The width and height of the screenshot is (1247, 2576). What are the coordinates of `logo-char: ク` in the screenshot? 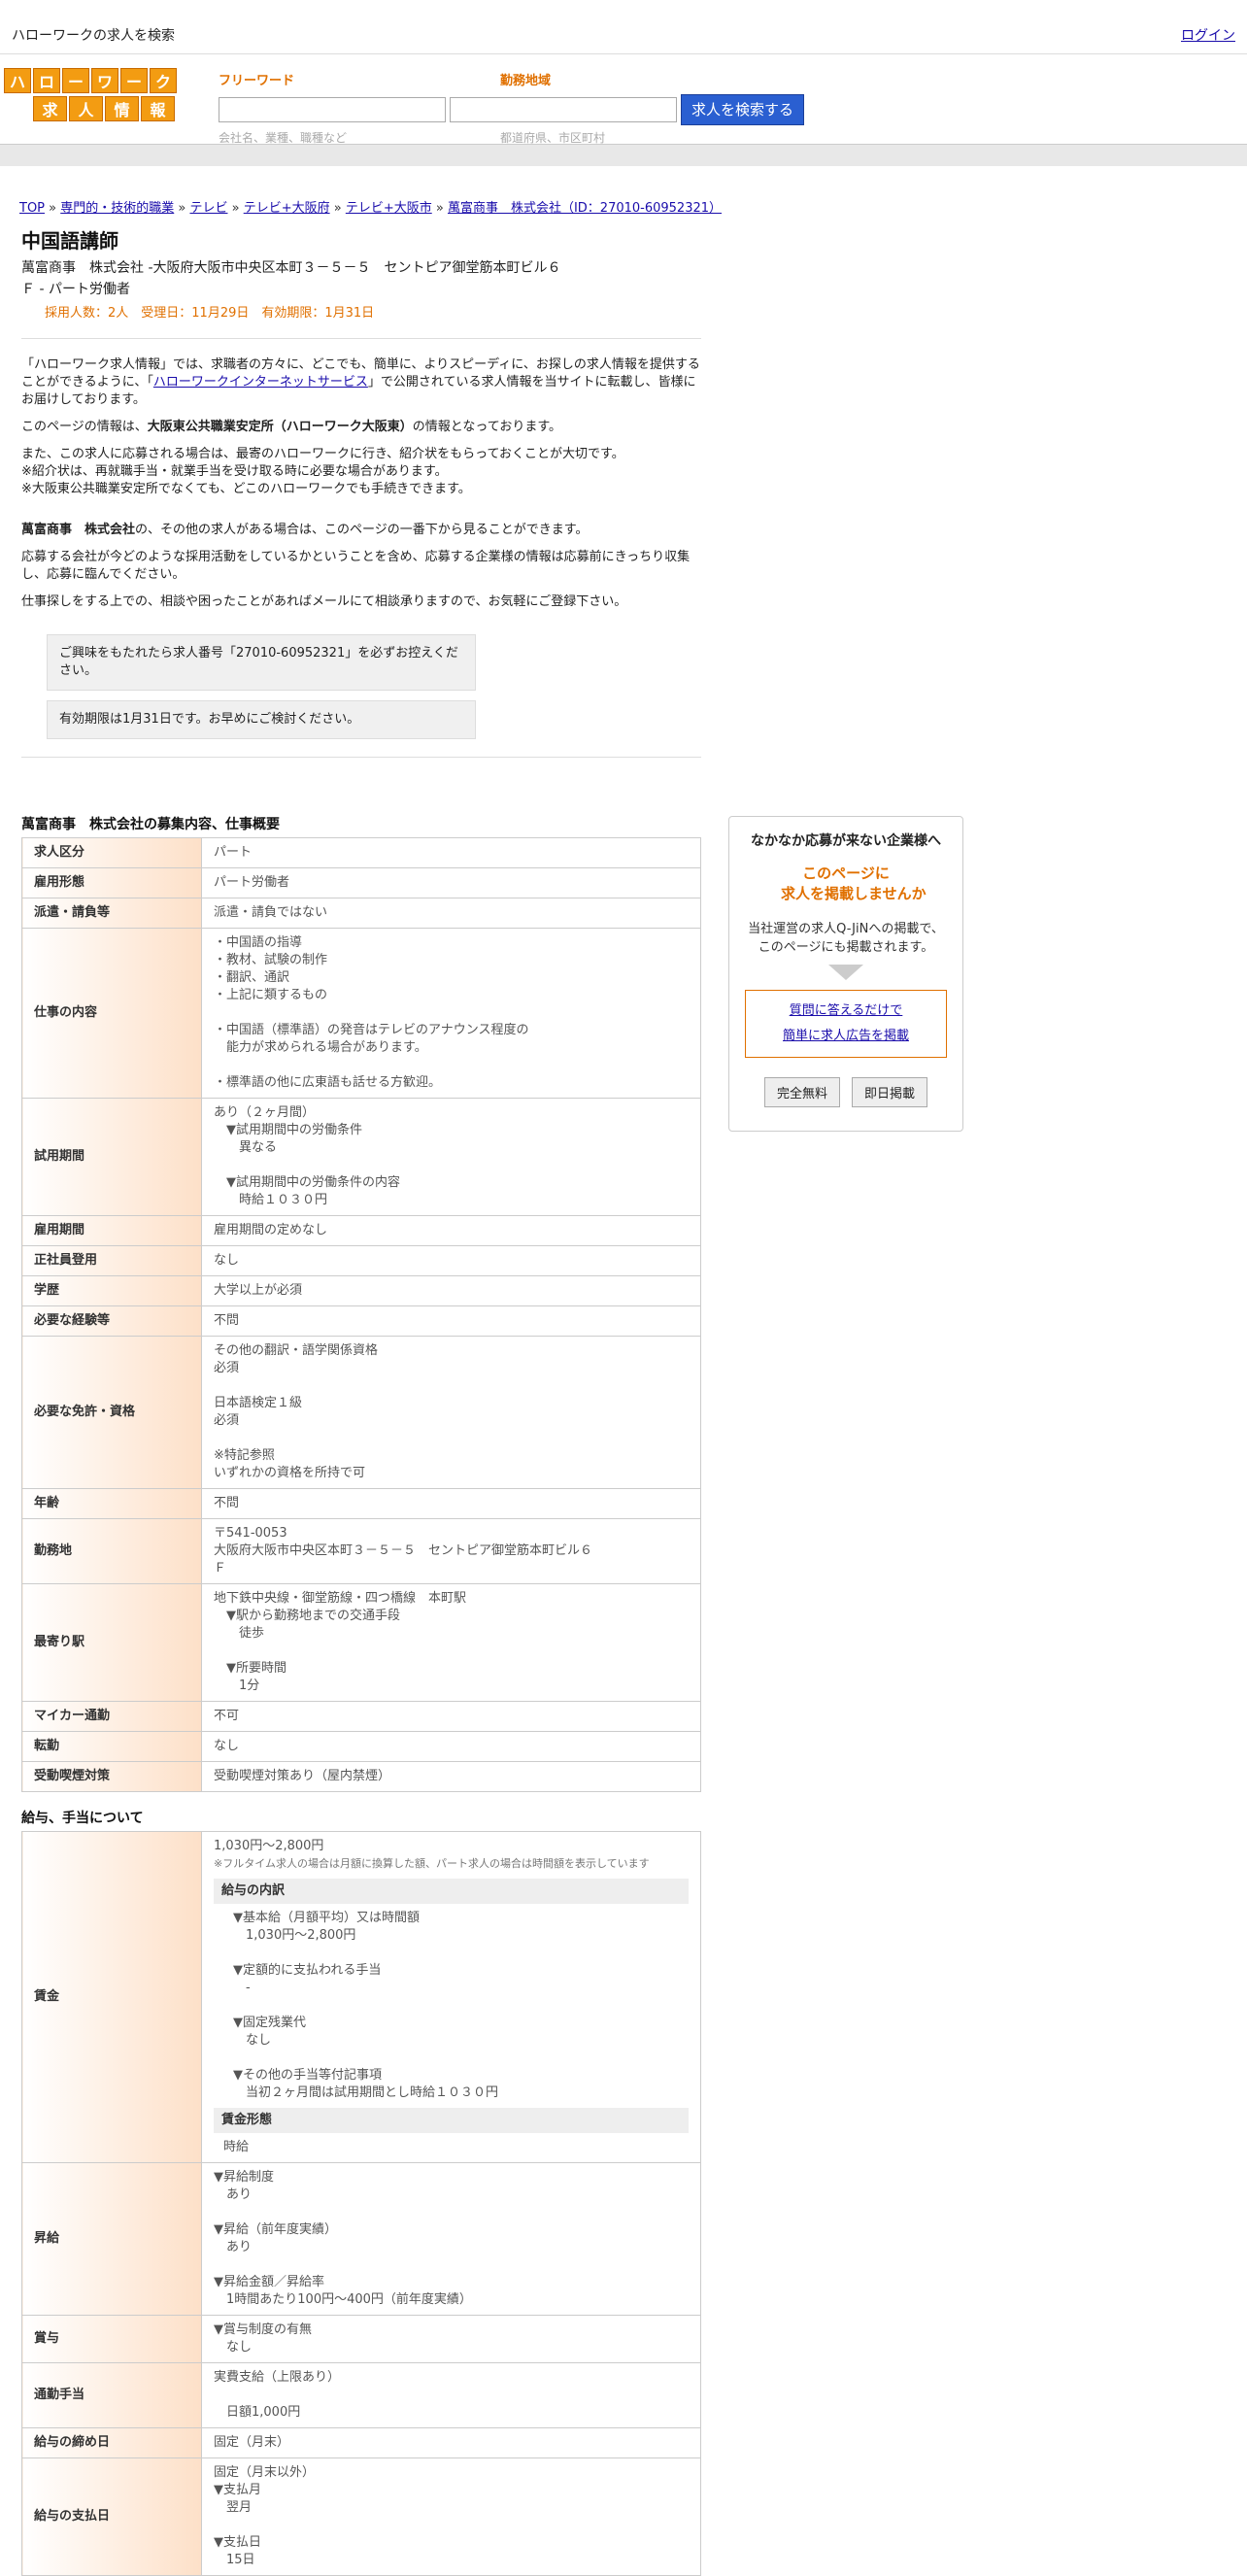 It's located at (163, 80).